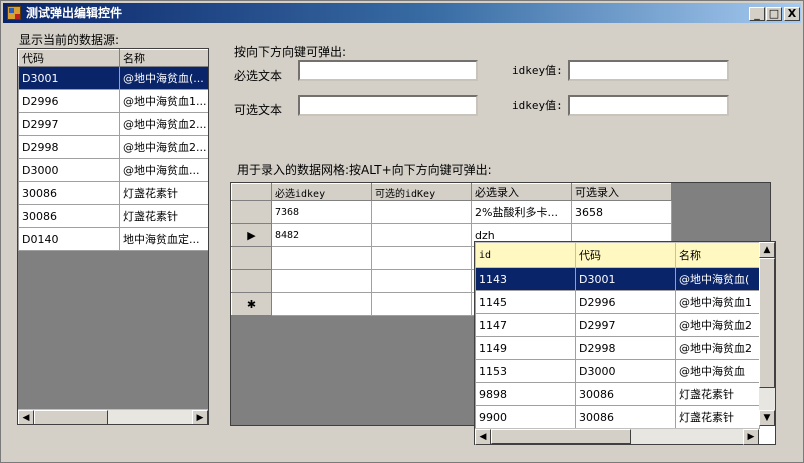 The height and width of the screenshot is (463, 804). Describe the element at coordinates (525, 255) in the screenshot. I see `popup-col-header-id: id` at that location.